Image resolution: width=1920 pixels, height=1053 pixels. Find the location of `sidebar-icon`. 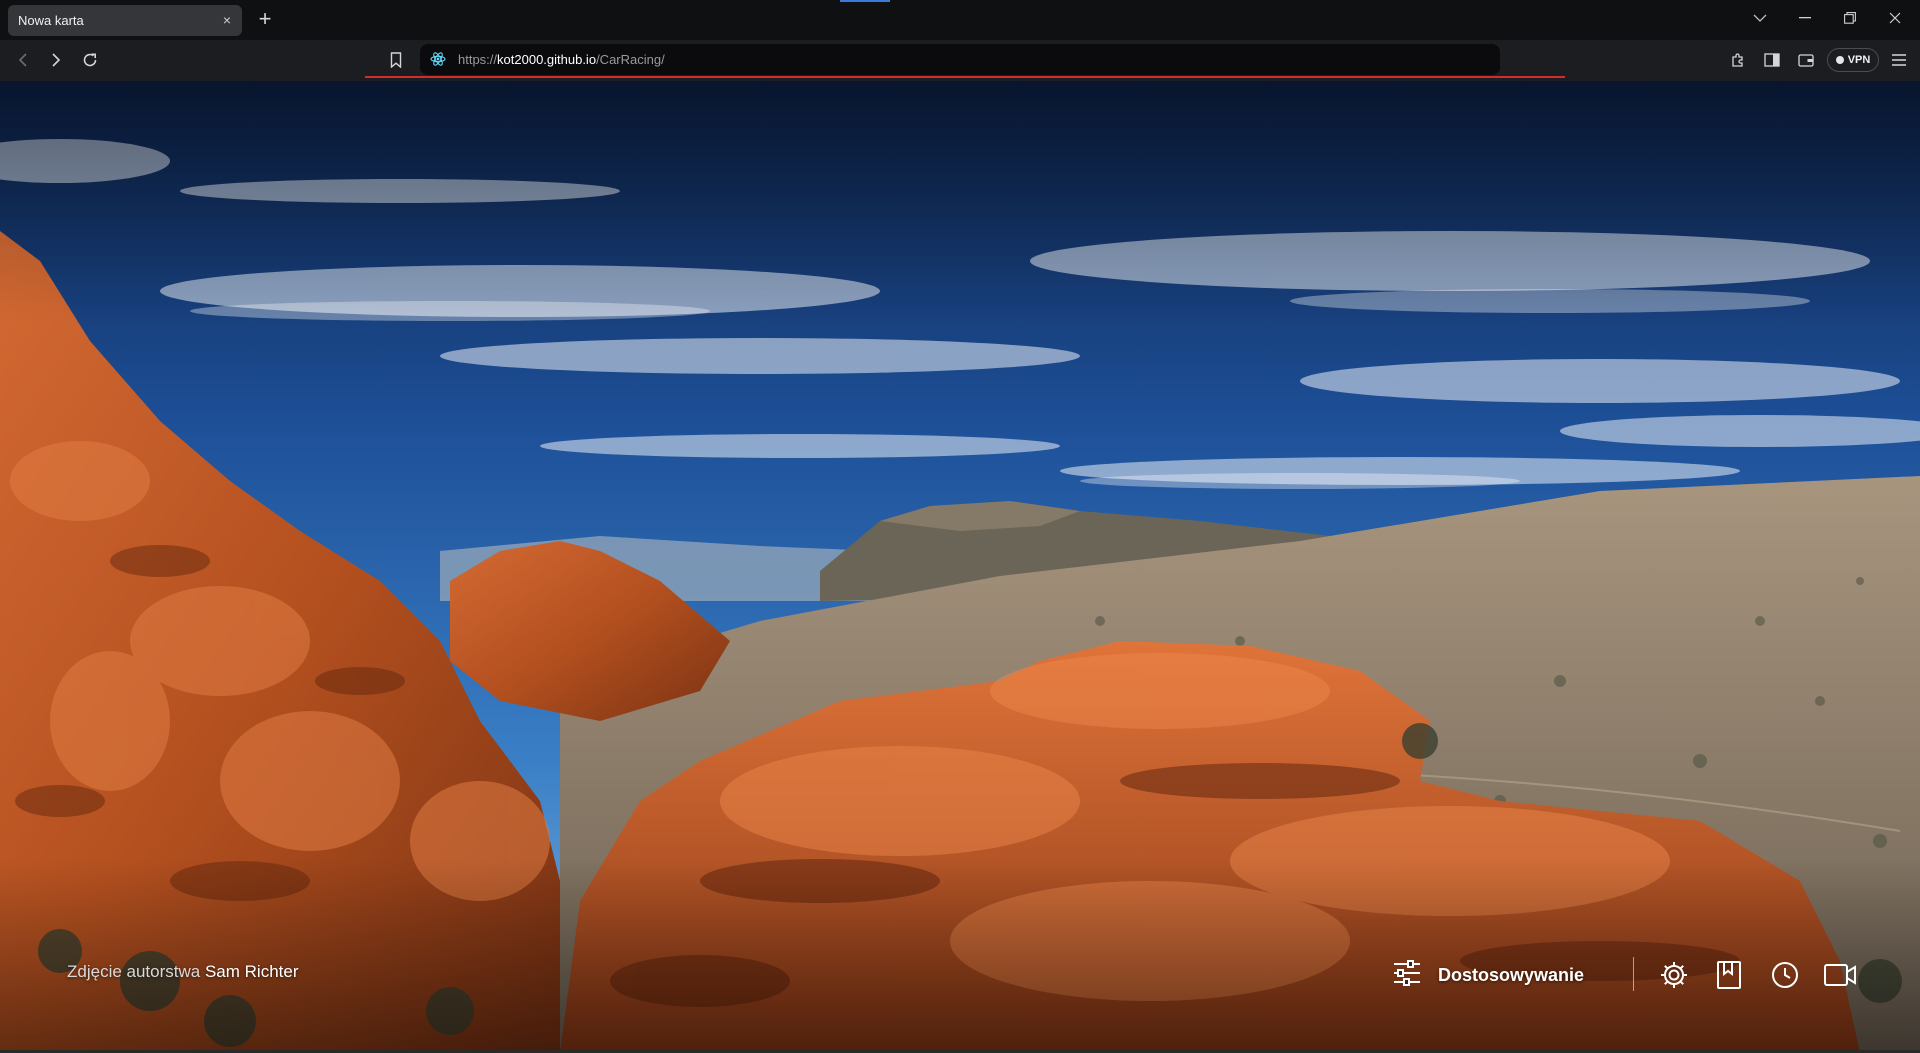

sidebar-icon is located at coordinates (1772, 60).